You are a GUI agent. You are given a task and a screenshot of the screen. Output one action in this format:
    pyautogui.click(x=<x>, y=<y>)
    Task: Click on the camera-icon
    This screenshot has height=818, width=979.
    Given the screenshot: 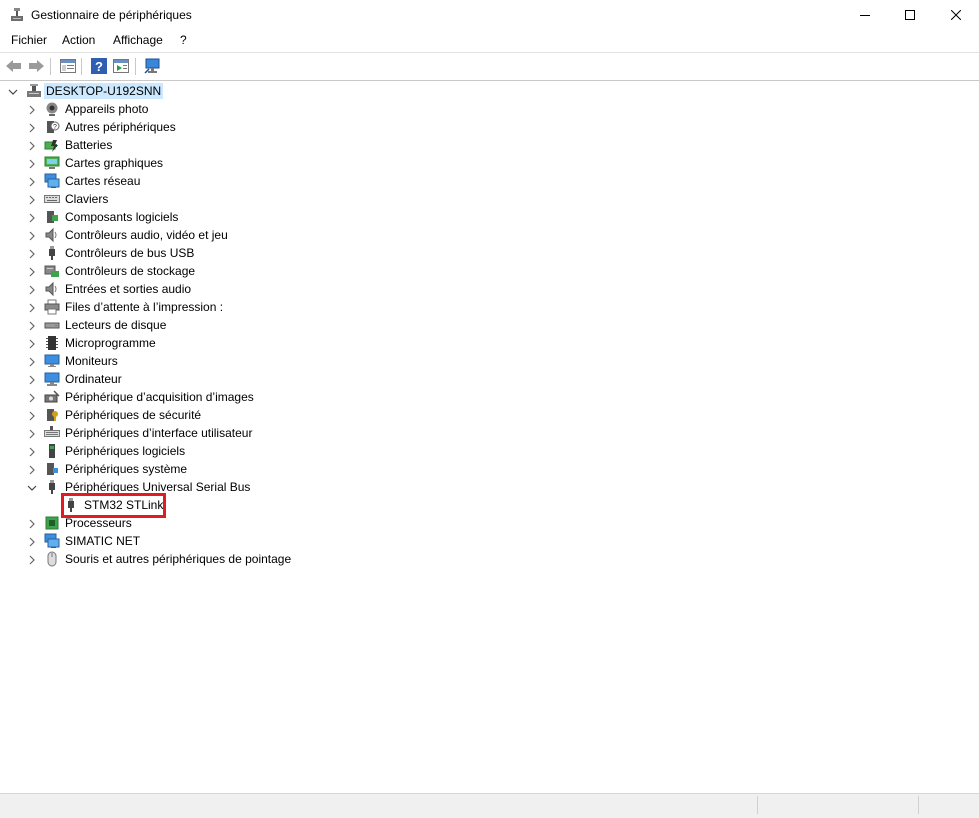 What is the action you would take?
    pyautogui.click(x=52, y=109)
    